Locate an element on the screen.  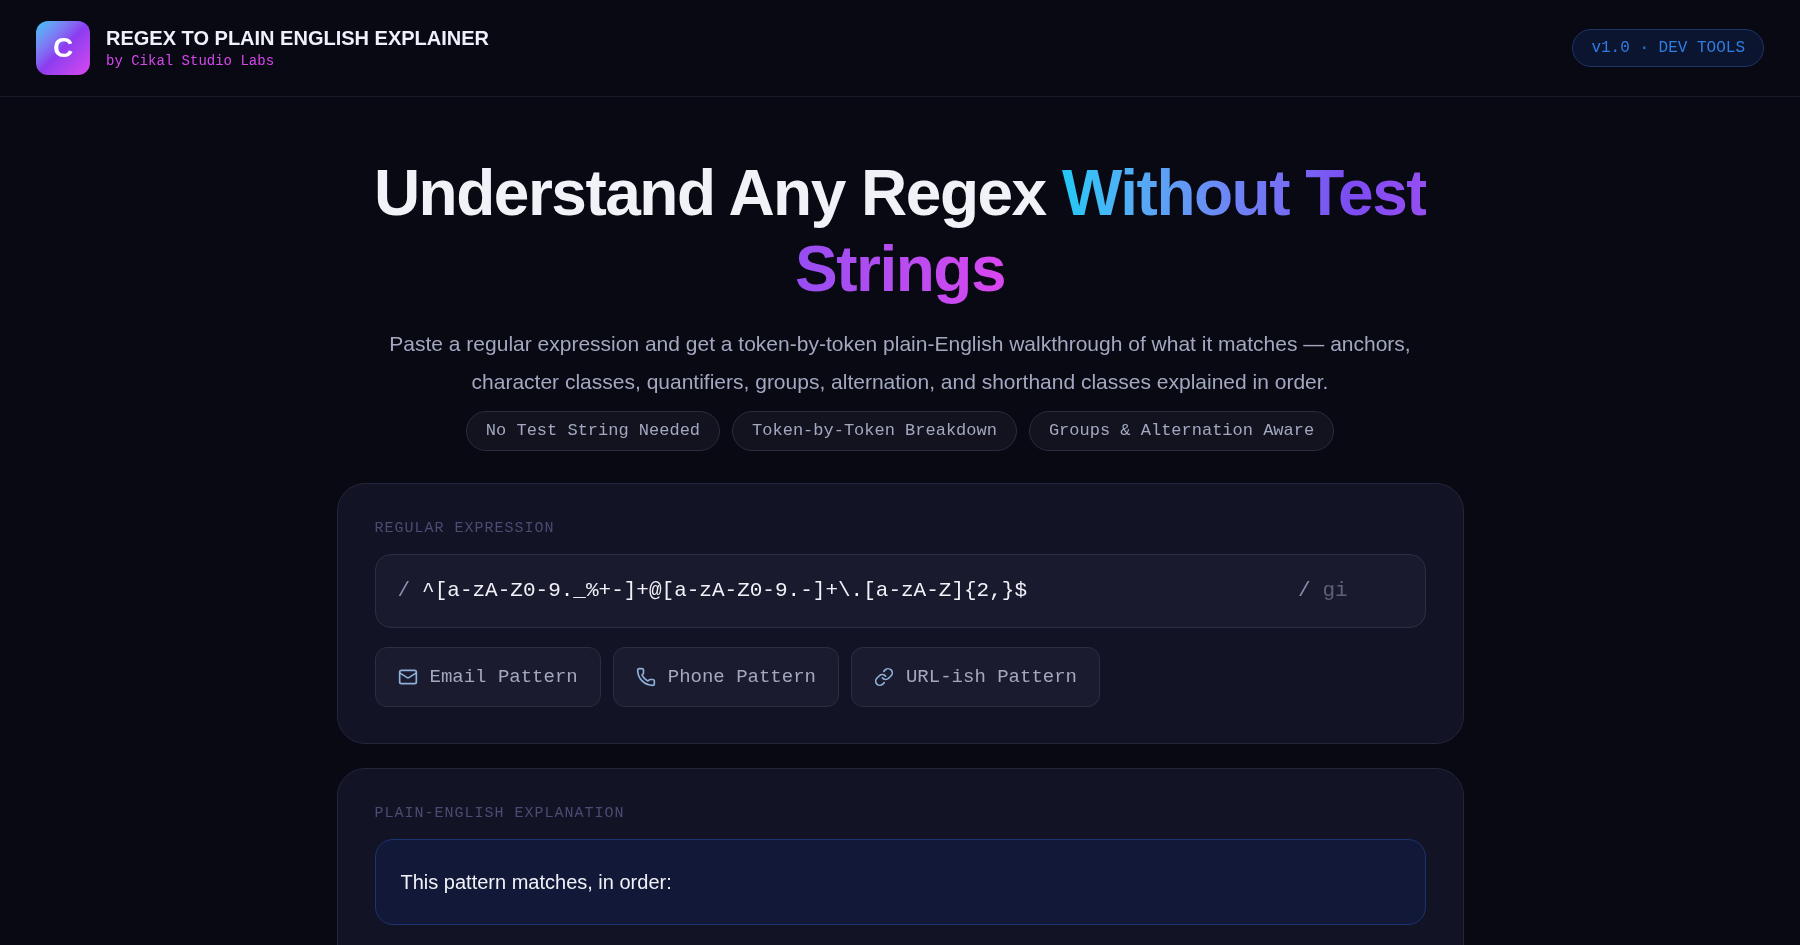
regex-field: / ^[a-zA-Z0-9._%+-]+@[a-zA-Z0-9.-]+\.[a-zA-Z]{2,}$ / gi is located at coordinates (900, 591).